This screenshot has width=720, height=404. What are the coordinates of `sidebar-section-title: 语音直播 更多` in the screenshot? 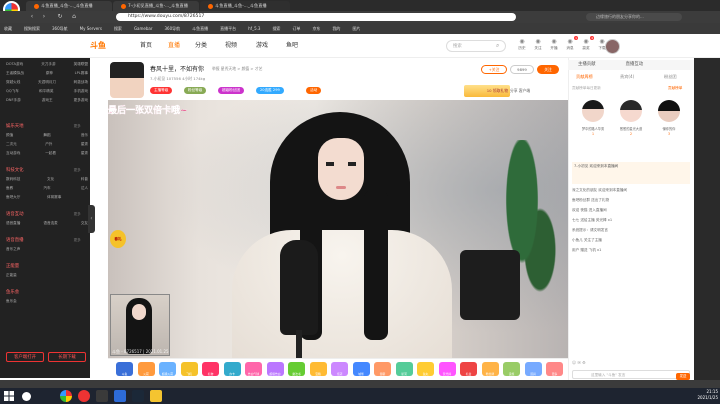 It's located at (43, 240).